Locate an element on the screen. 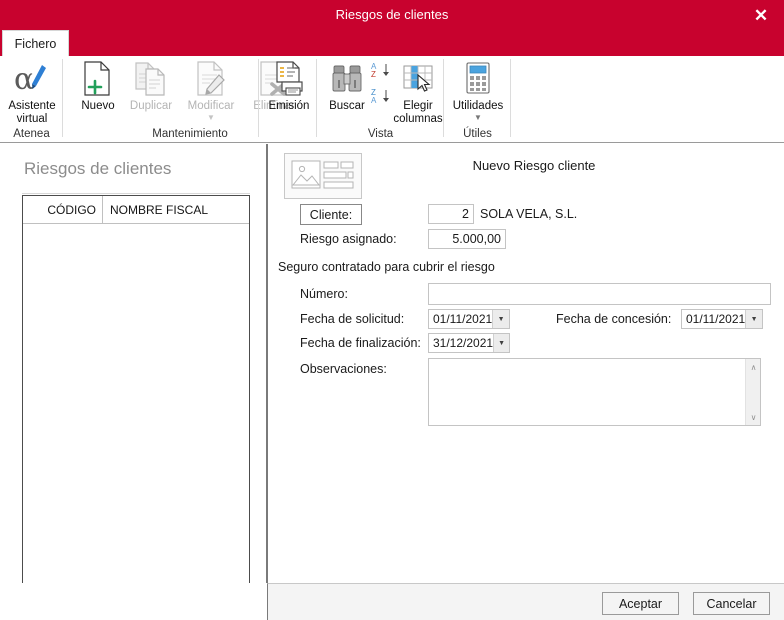 The image size is (784, 620). ribbon-button-elegir-columnas: Elegir columnas is located at coordinates (418, 91).